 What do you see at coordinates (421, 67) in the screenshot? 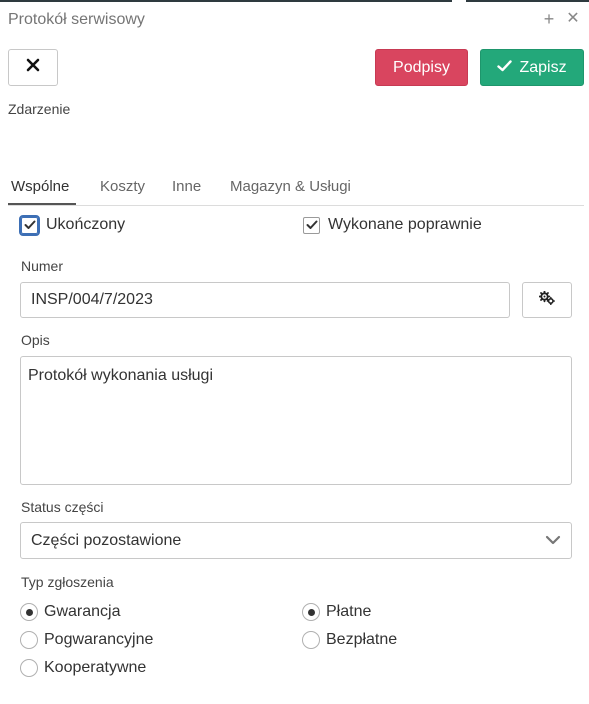
I see `signatures-button: Podpisy` at bounding box center [421, 67].